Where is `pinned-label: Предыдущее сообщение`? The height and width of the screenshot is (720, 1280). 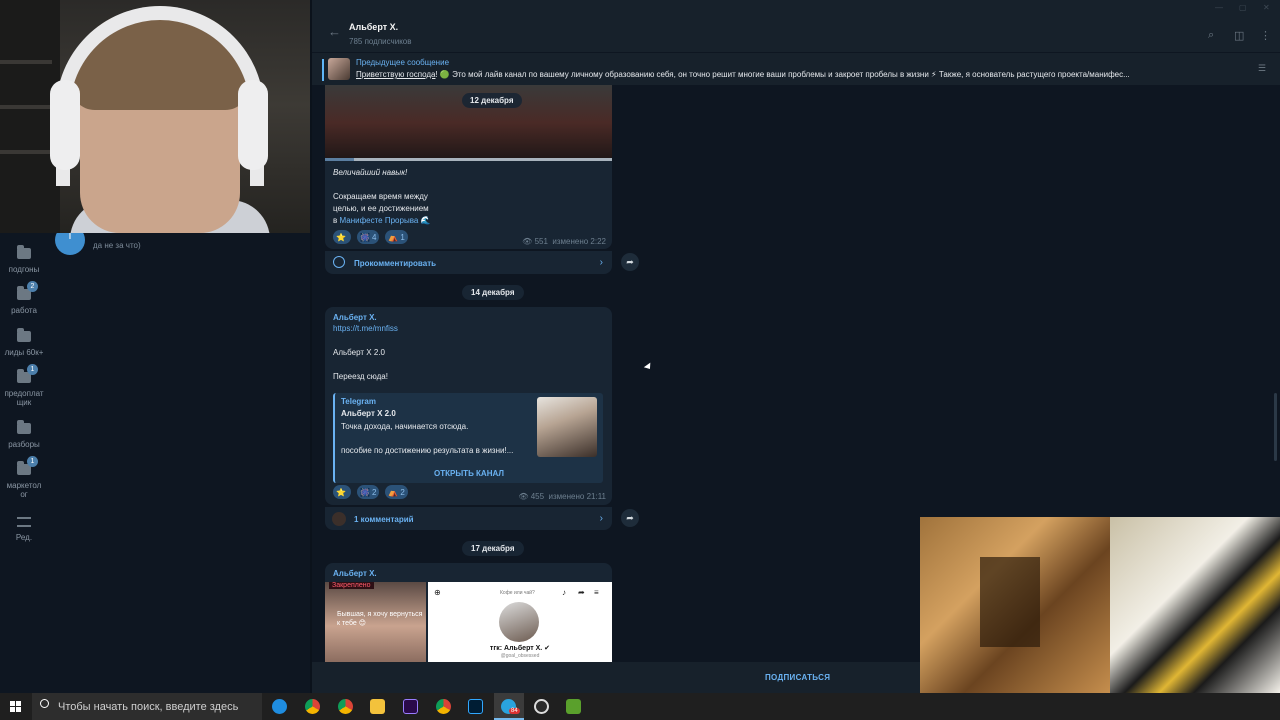 pinned-label: Предыдущее сообщение is located at coordinates (403, 62).